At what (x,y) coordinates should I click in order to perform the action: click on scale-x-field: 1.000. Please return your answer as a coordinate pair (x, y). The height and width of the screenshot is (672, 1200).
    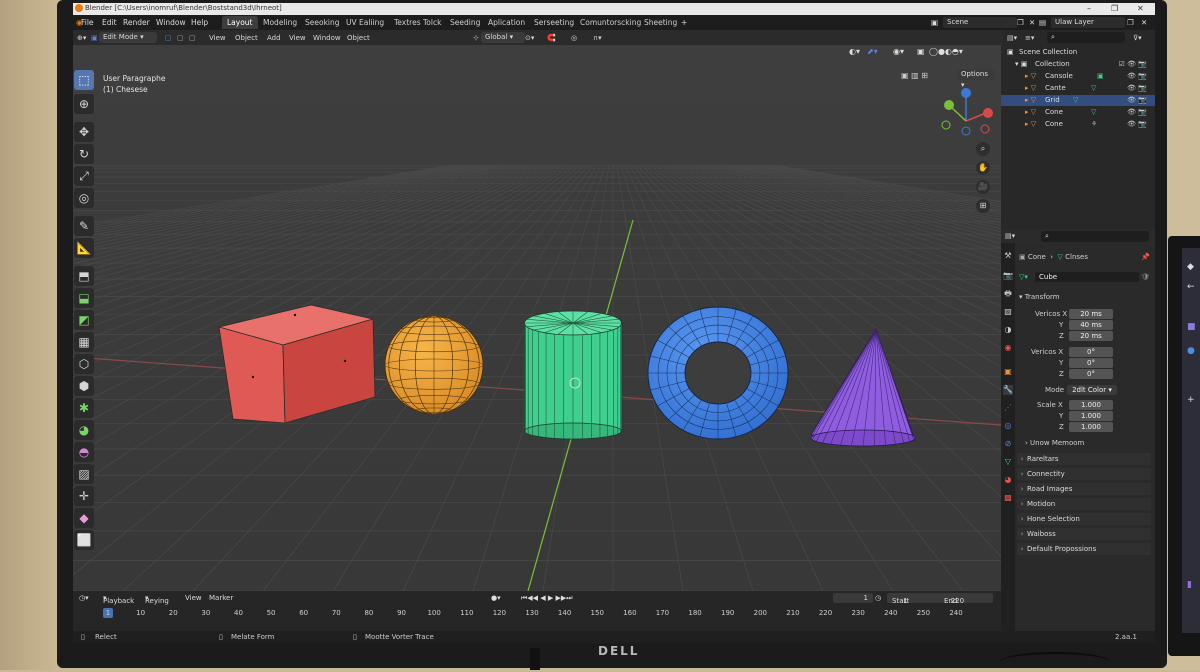
    Looking at the image, I should click on (1091, 405).